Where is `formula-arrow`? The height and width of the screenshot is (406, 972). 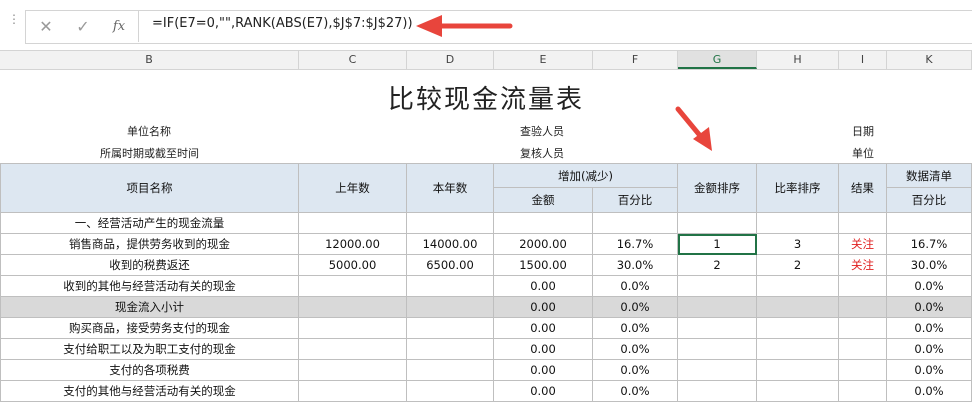
formula-arrow is located at coordinates (464, 26).